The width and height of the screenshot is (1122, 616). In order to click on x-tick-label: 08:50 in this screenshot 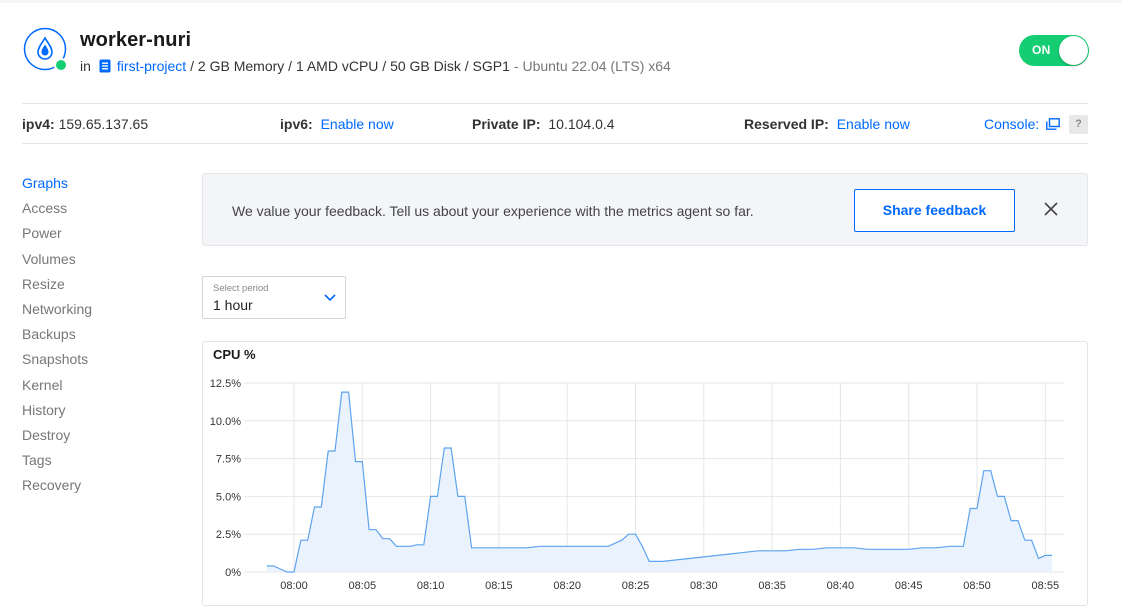, I will do `click(977, 586)`.